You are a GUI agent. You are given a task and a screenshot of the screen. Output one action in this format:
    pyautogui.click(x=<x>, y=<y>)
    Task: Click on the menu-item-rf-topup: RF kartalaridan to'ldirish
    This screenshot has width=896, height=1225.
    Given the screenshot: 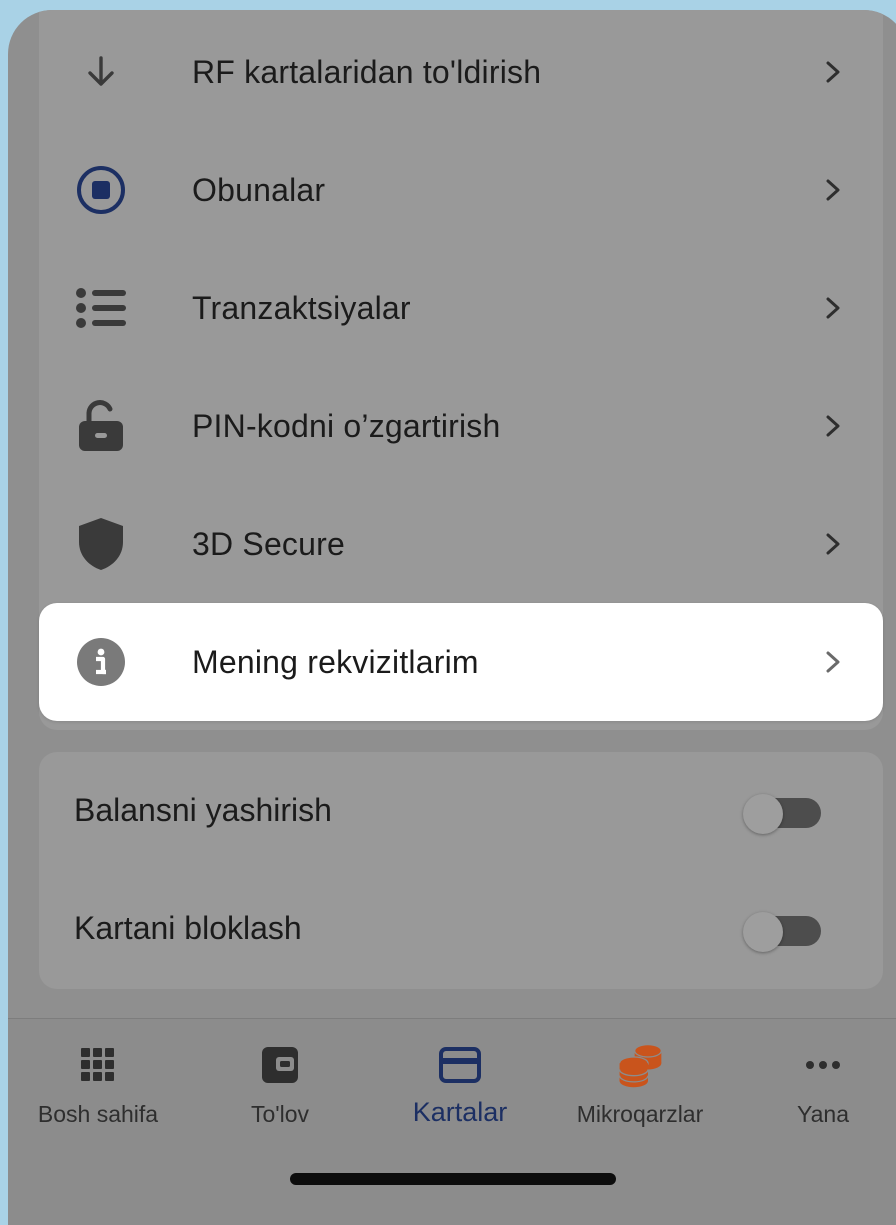 What is the action you would take?
    pyautogui.click(x=461, y=72)
    